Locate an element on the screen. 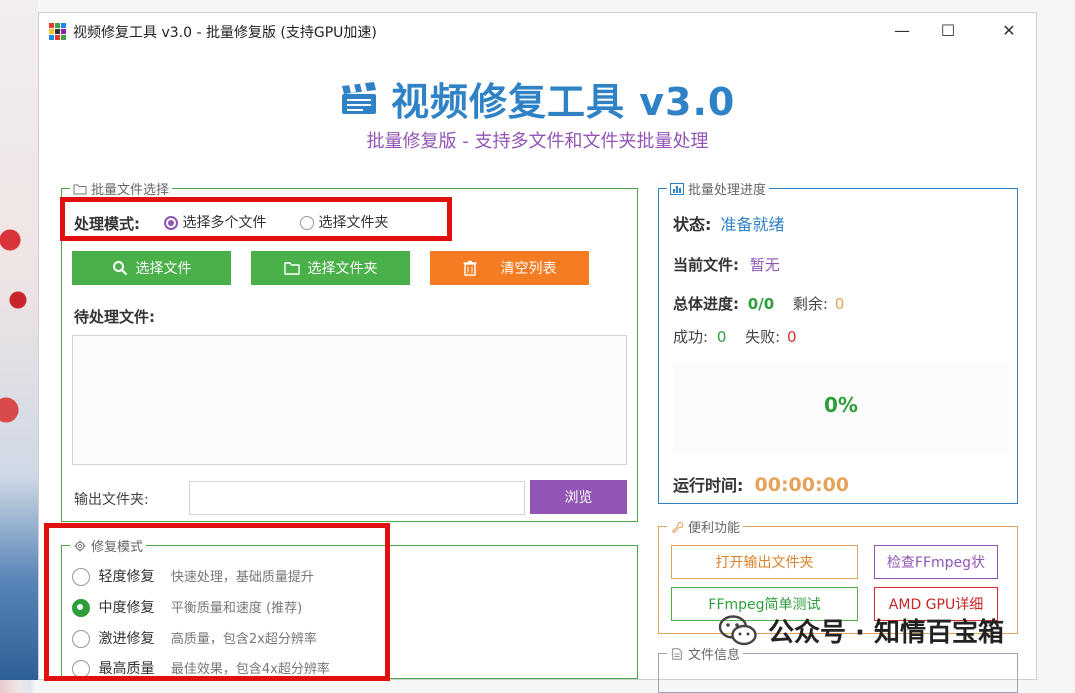 The height and width of the screenshot is (693, 1075). minimize-button: — is located at coordinates (902, 31).